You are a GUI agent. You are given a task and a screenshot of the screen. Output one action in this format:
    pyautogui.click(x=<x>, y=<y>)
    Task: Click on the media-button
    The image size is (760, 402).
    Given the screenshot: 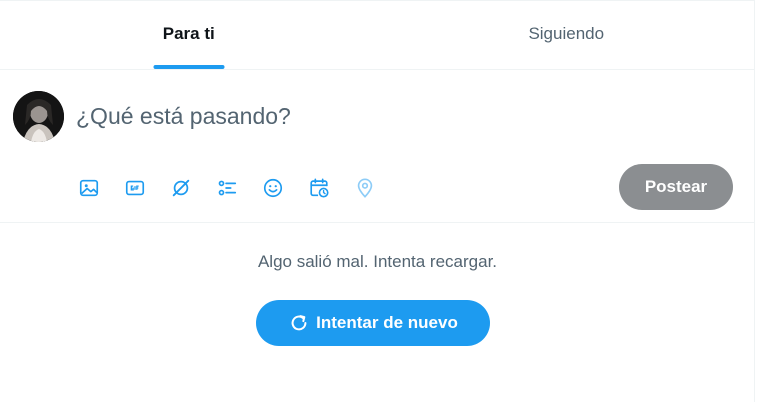 What is the action you would take?
    pyautogui.click(x=89, y=188)
    